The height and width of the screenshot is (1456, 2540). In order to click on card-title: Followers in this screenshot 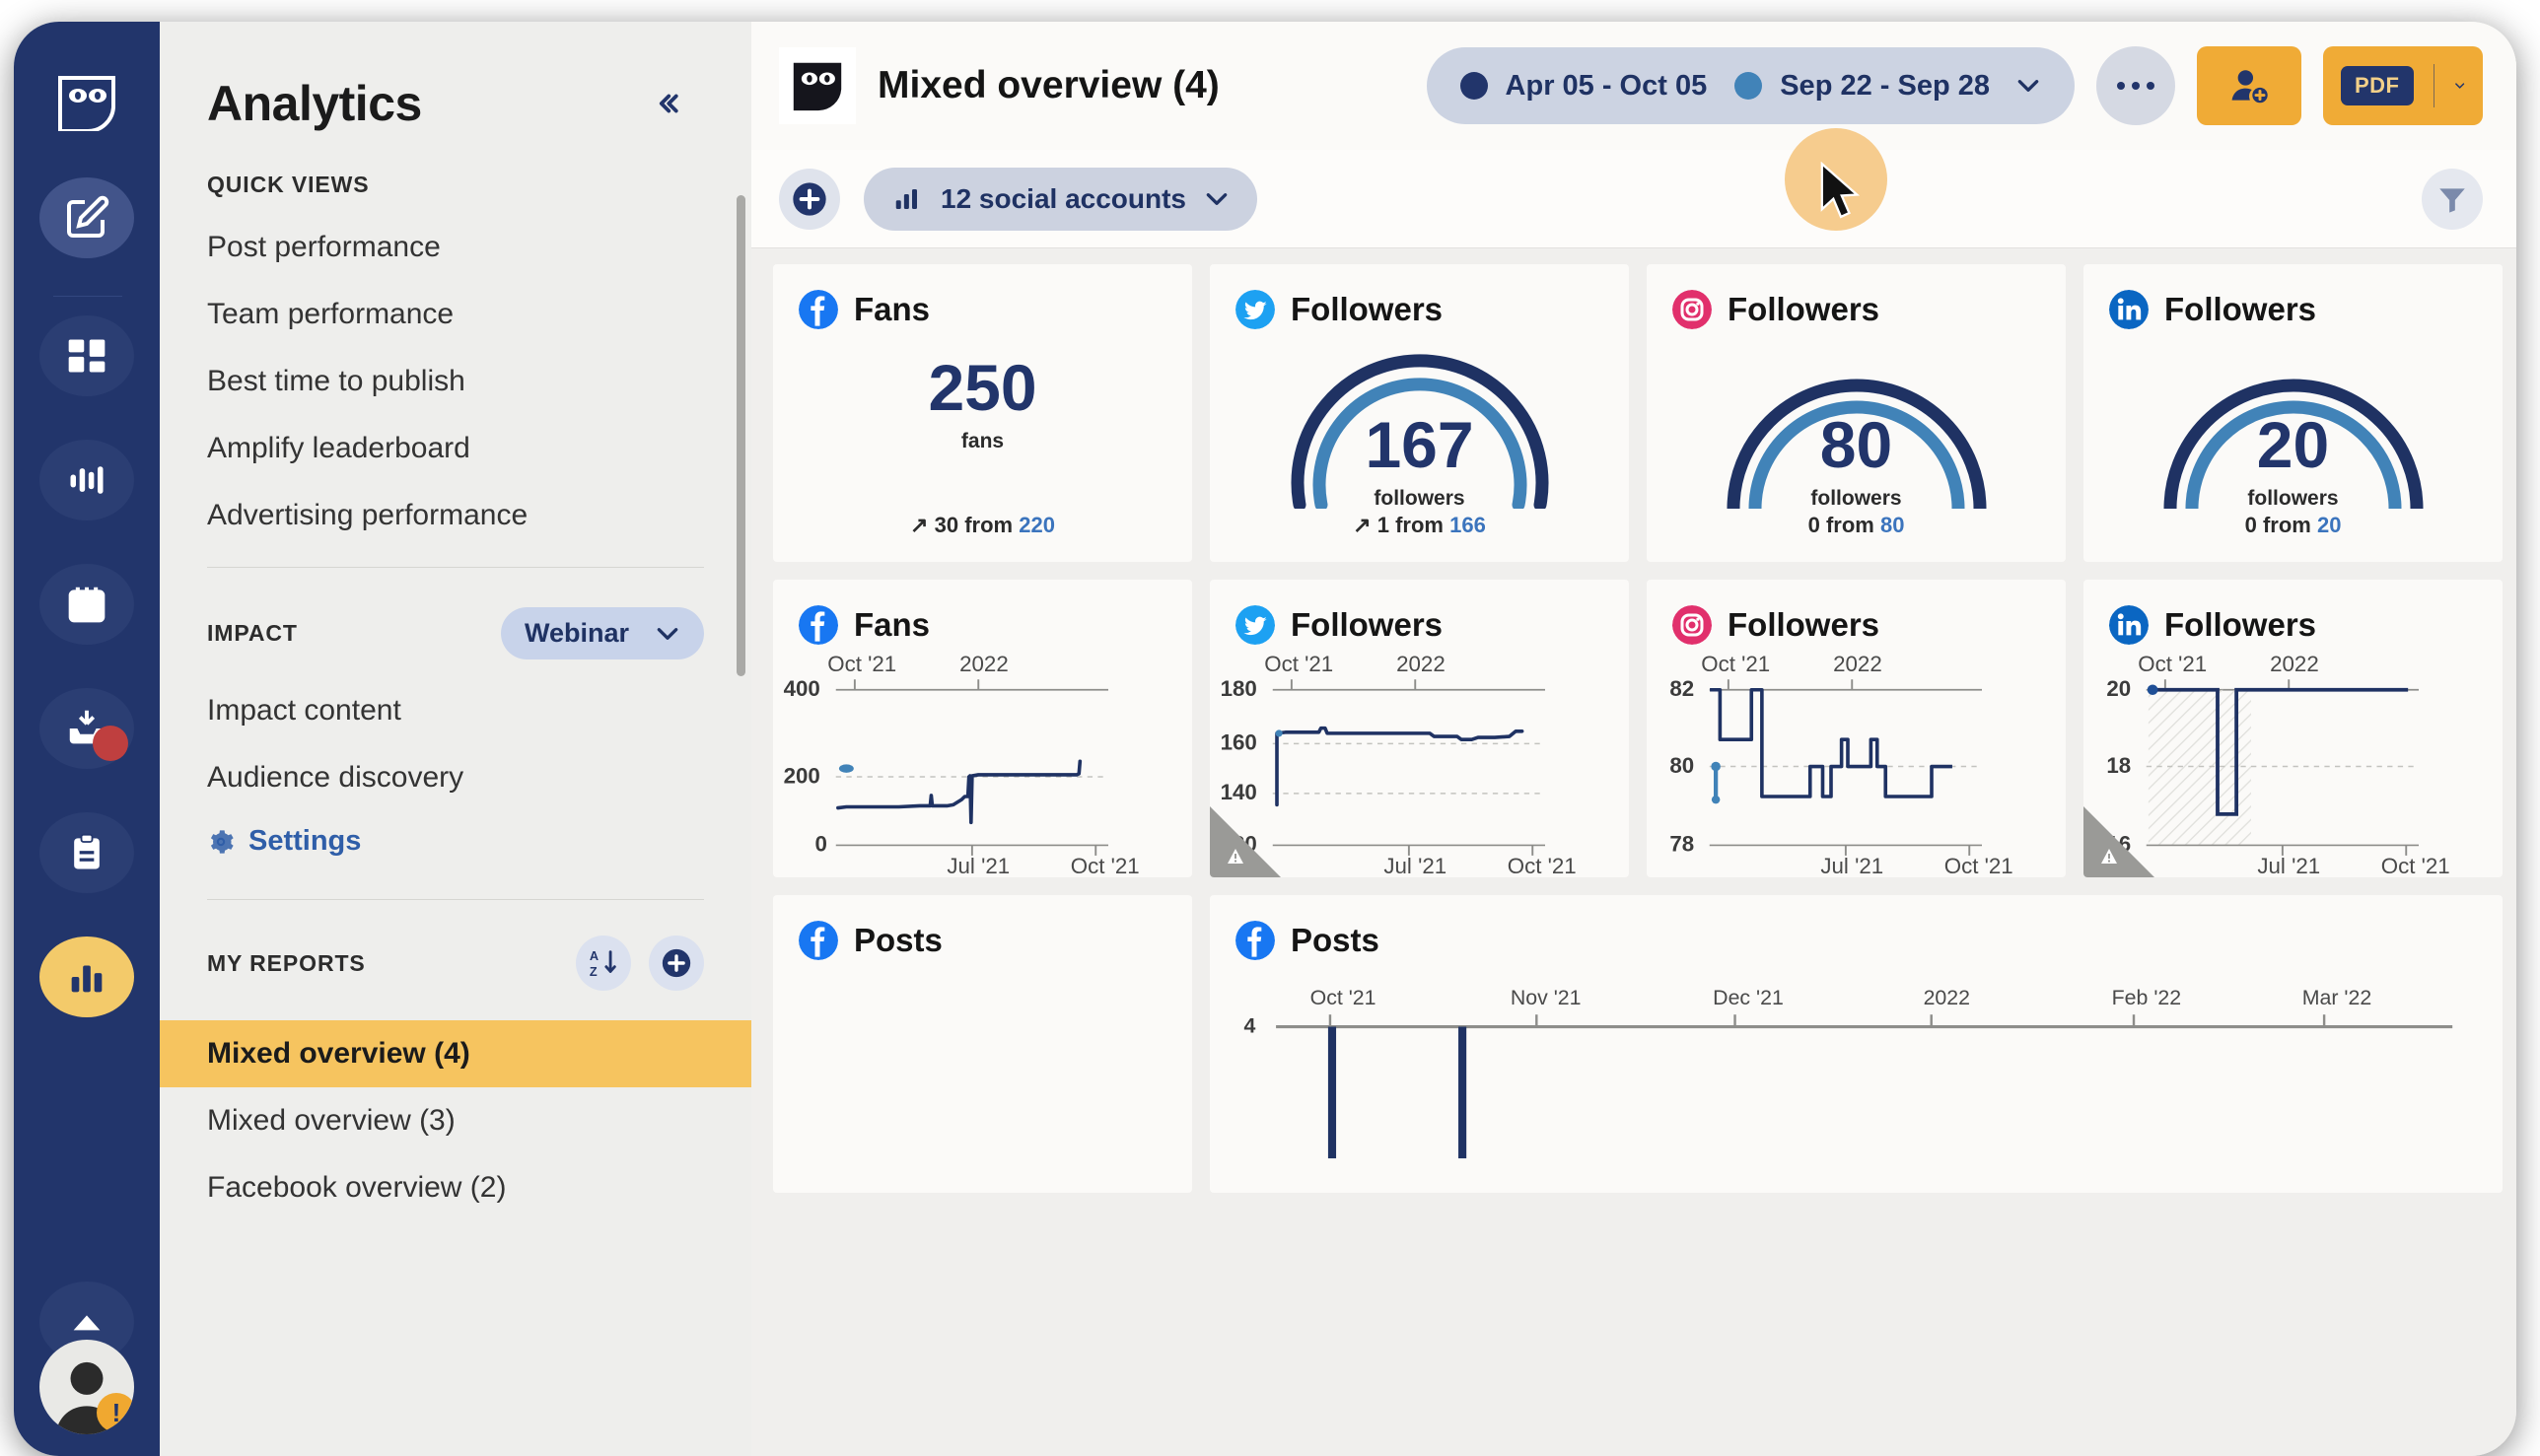, I will do `click(1367, 624)`.